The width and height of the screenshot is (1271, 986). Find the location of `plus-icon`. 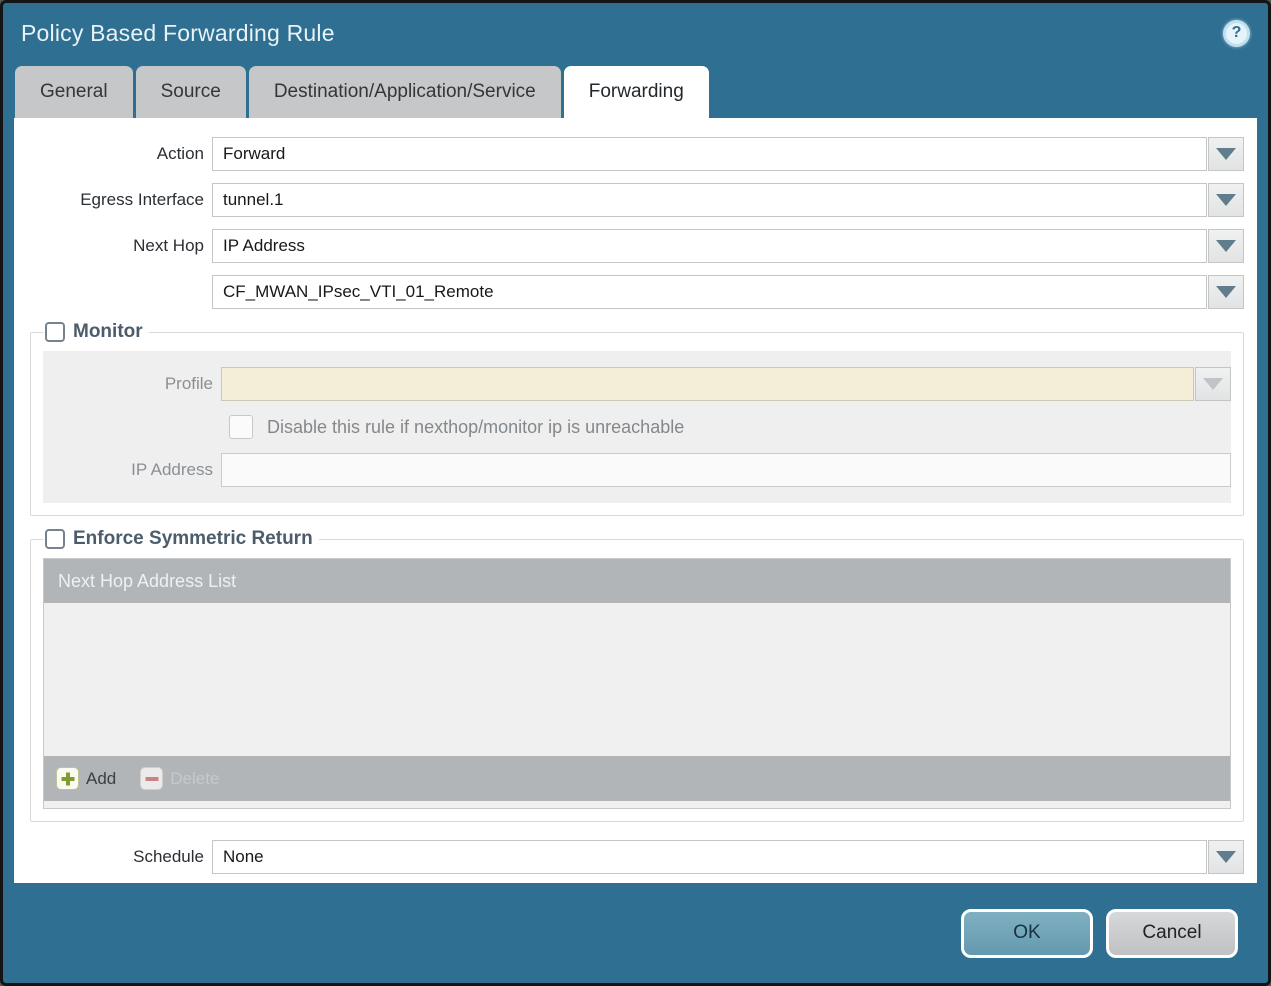

plus-icon is located at coordinates (67, 778).